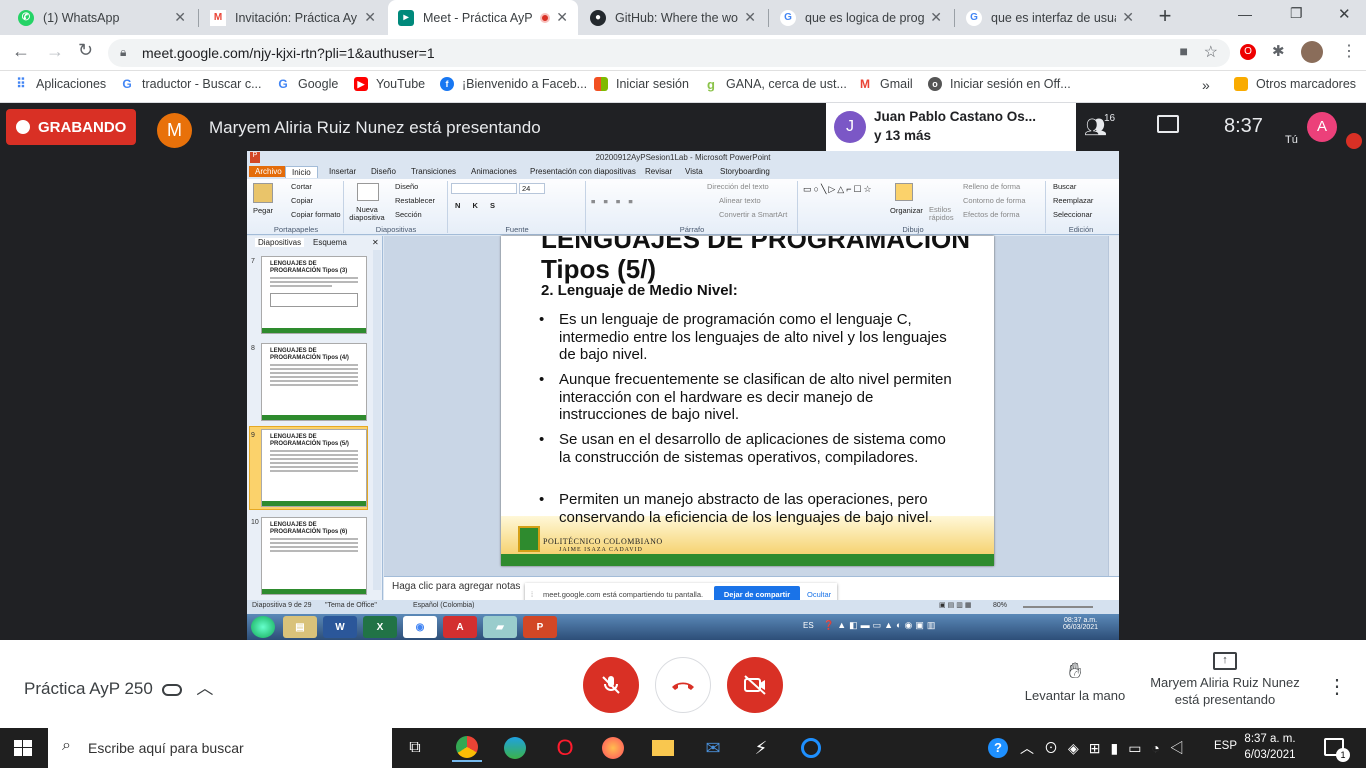 This screenshot has height=768, width=1366. Describe the element at coordinates (367, 214) in the screenshot. I see `new-slide-button: Nueva diapositiva` at that location.